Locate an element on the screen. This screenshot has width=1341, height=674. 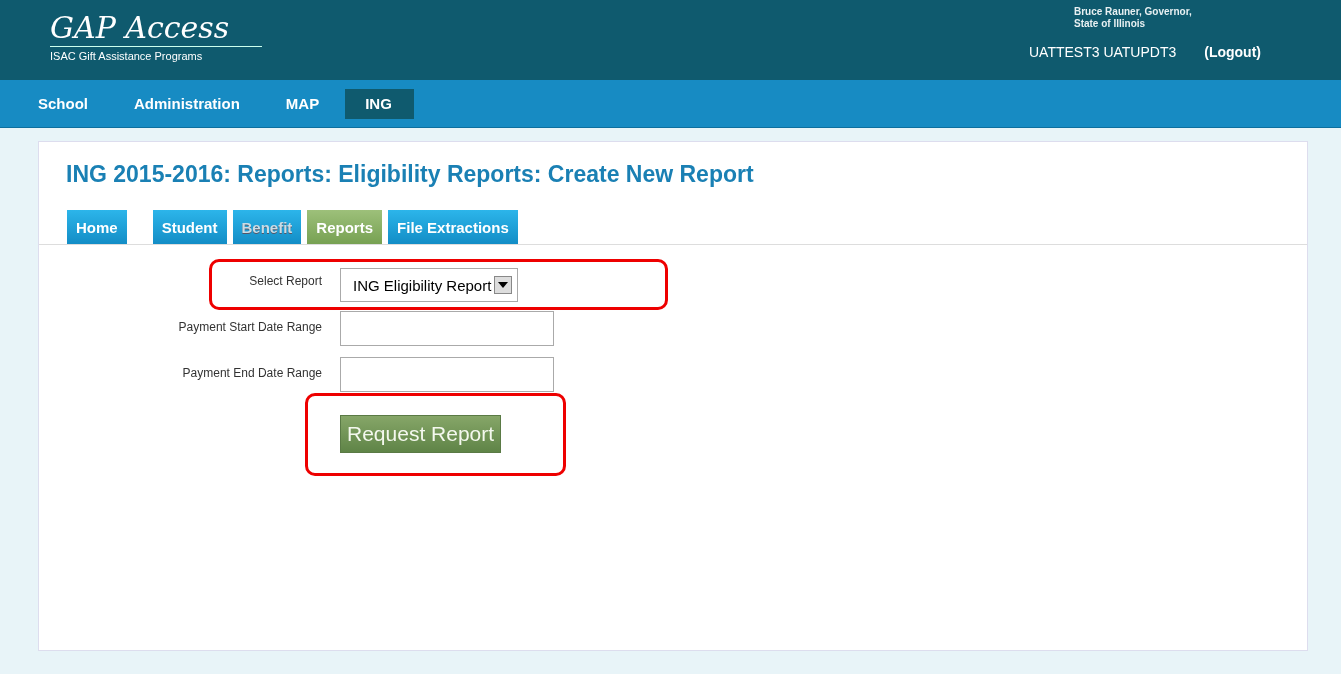
governor-text: Bruce Rauner, Governor, State of Illinois is located at coordinates (1133, 18).